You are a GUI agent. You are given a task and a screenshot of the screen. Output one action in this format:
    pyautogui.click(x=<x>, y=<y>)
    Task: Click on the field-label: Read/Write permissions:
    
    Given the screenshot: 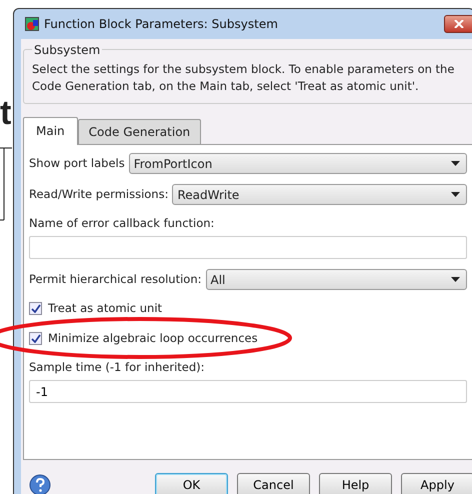 What is the action you would take?
    pyautogui.click(x=98, y=194)
    